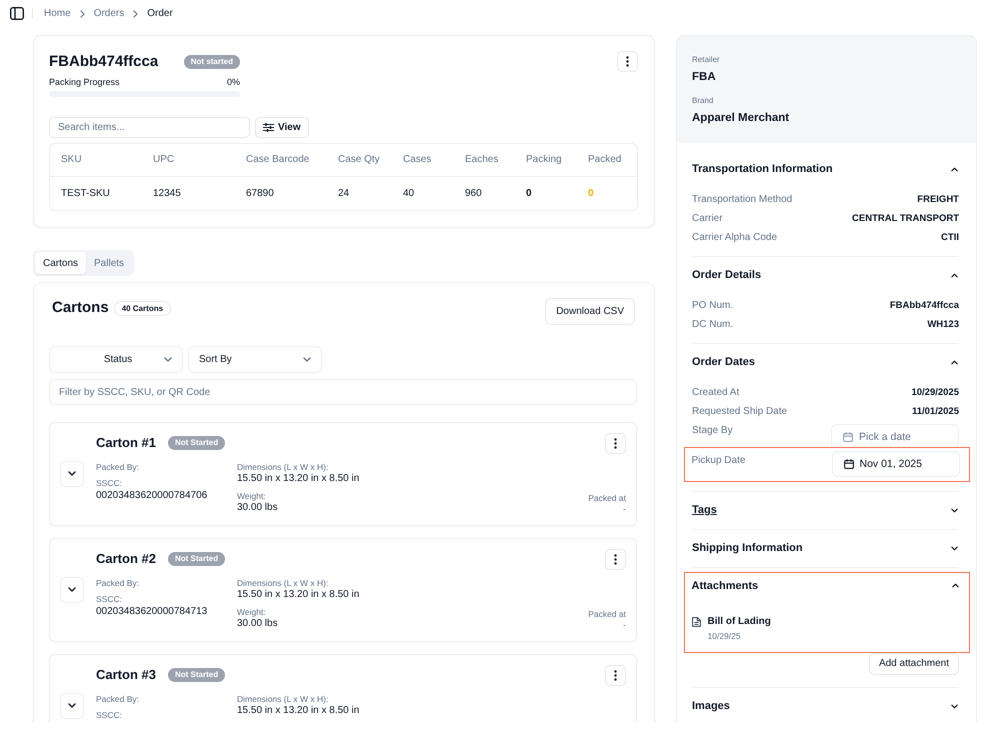 The image size is (992, 746). Describe the element at coordinates (268, 127) in the screenshot. I see `sliders-icon` at that location.